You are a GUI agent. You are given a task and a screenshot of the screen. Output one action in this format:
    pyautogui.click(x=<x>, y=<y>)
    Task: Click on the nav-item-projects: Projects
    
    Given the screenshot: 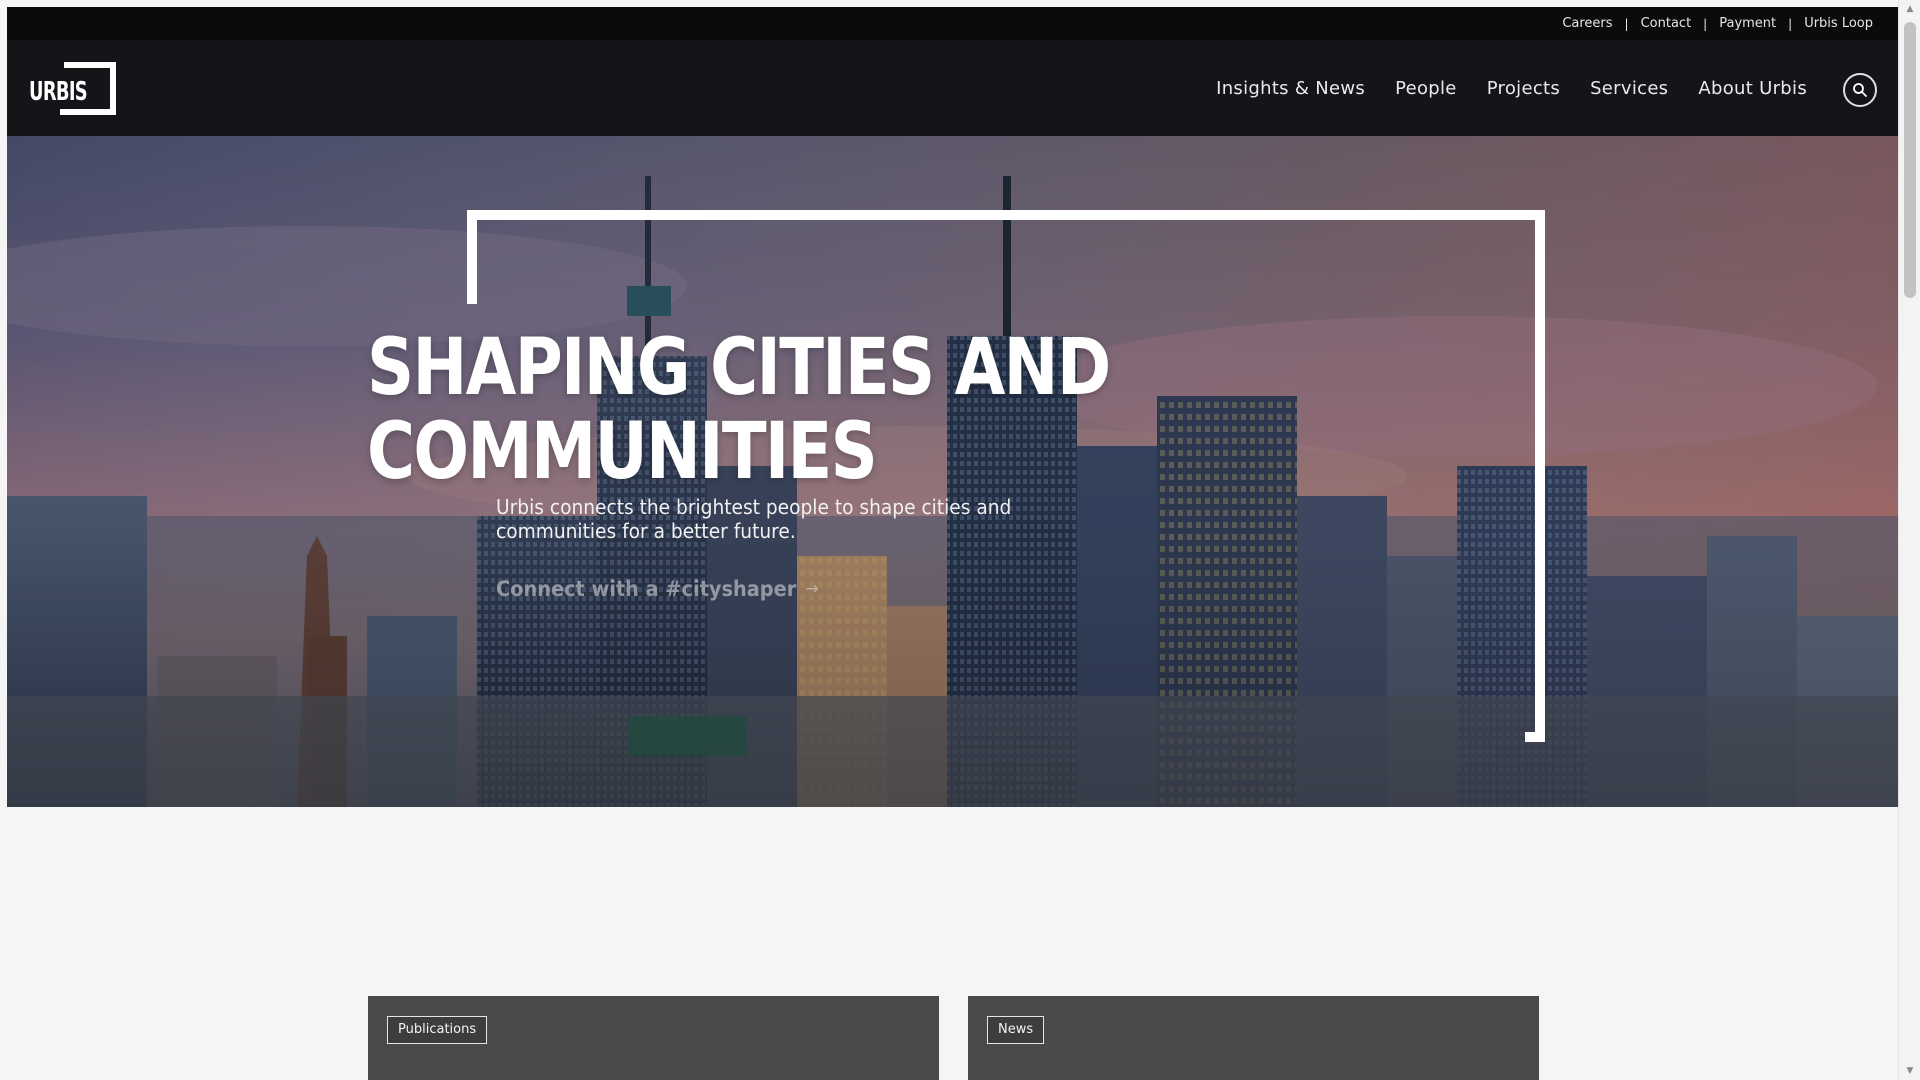 What is the action you would take?
    pyautogui.click(x=1523, y=88)
    